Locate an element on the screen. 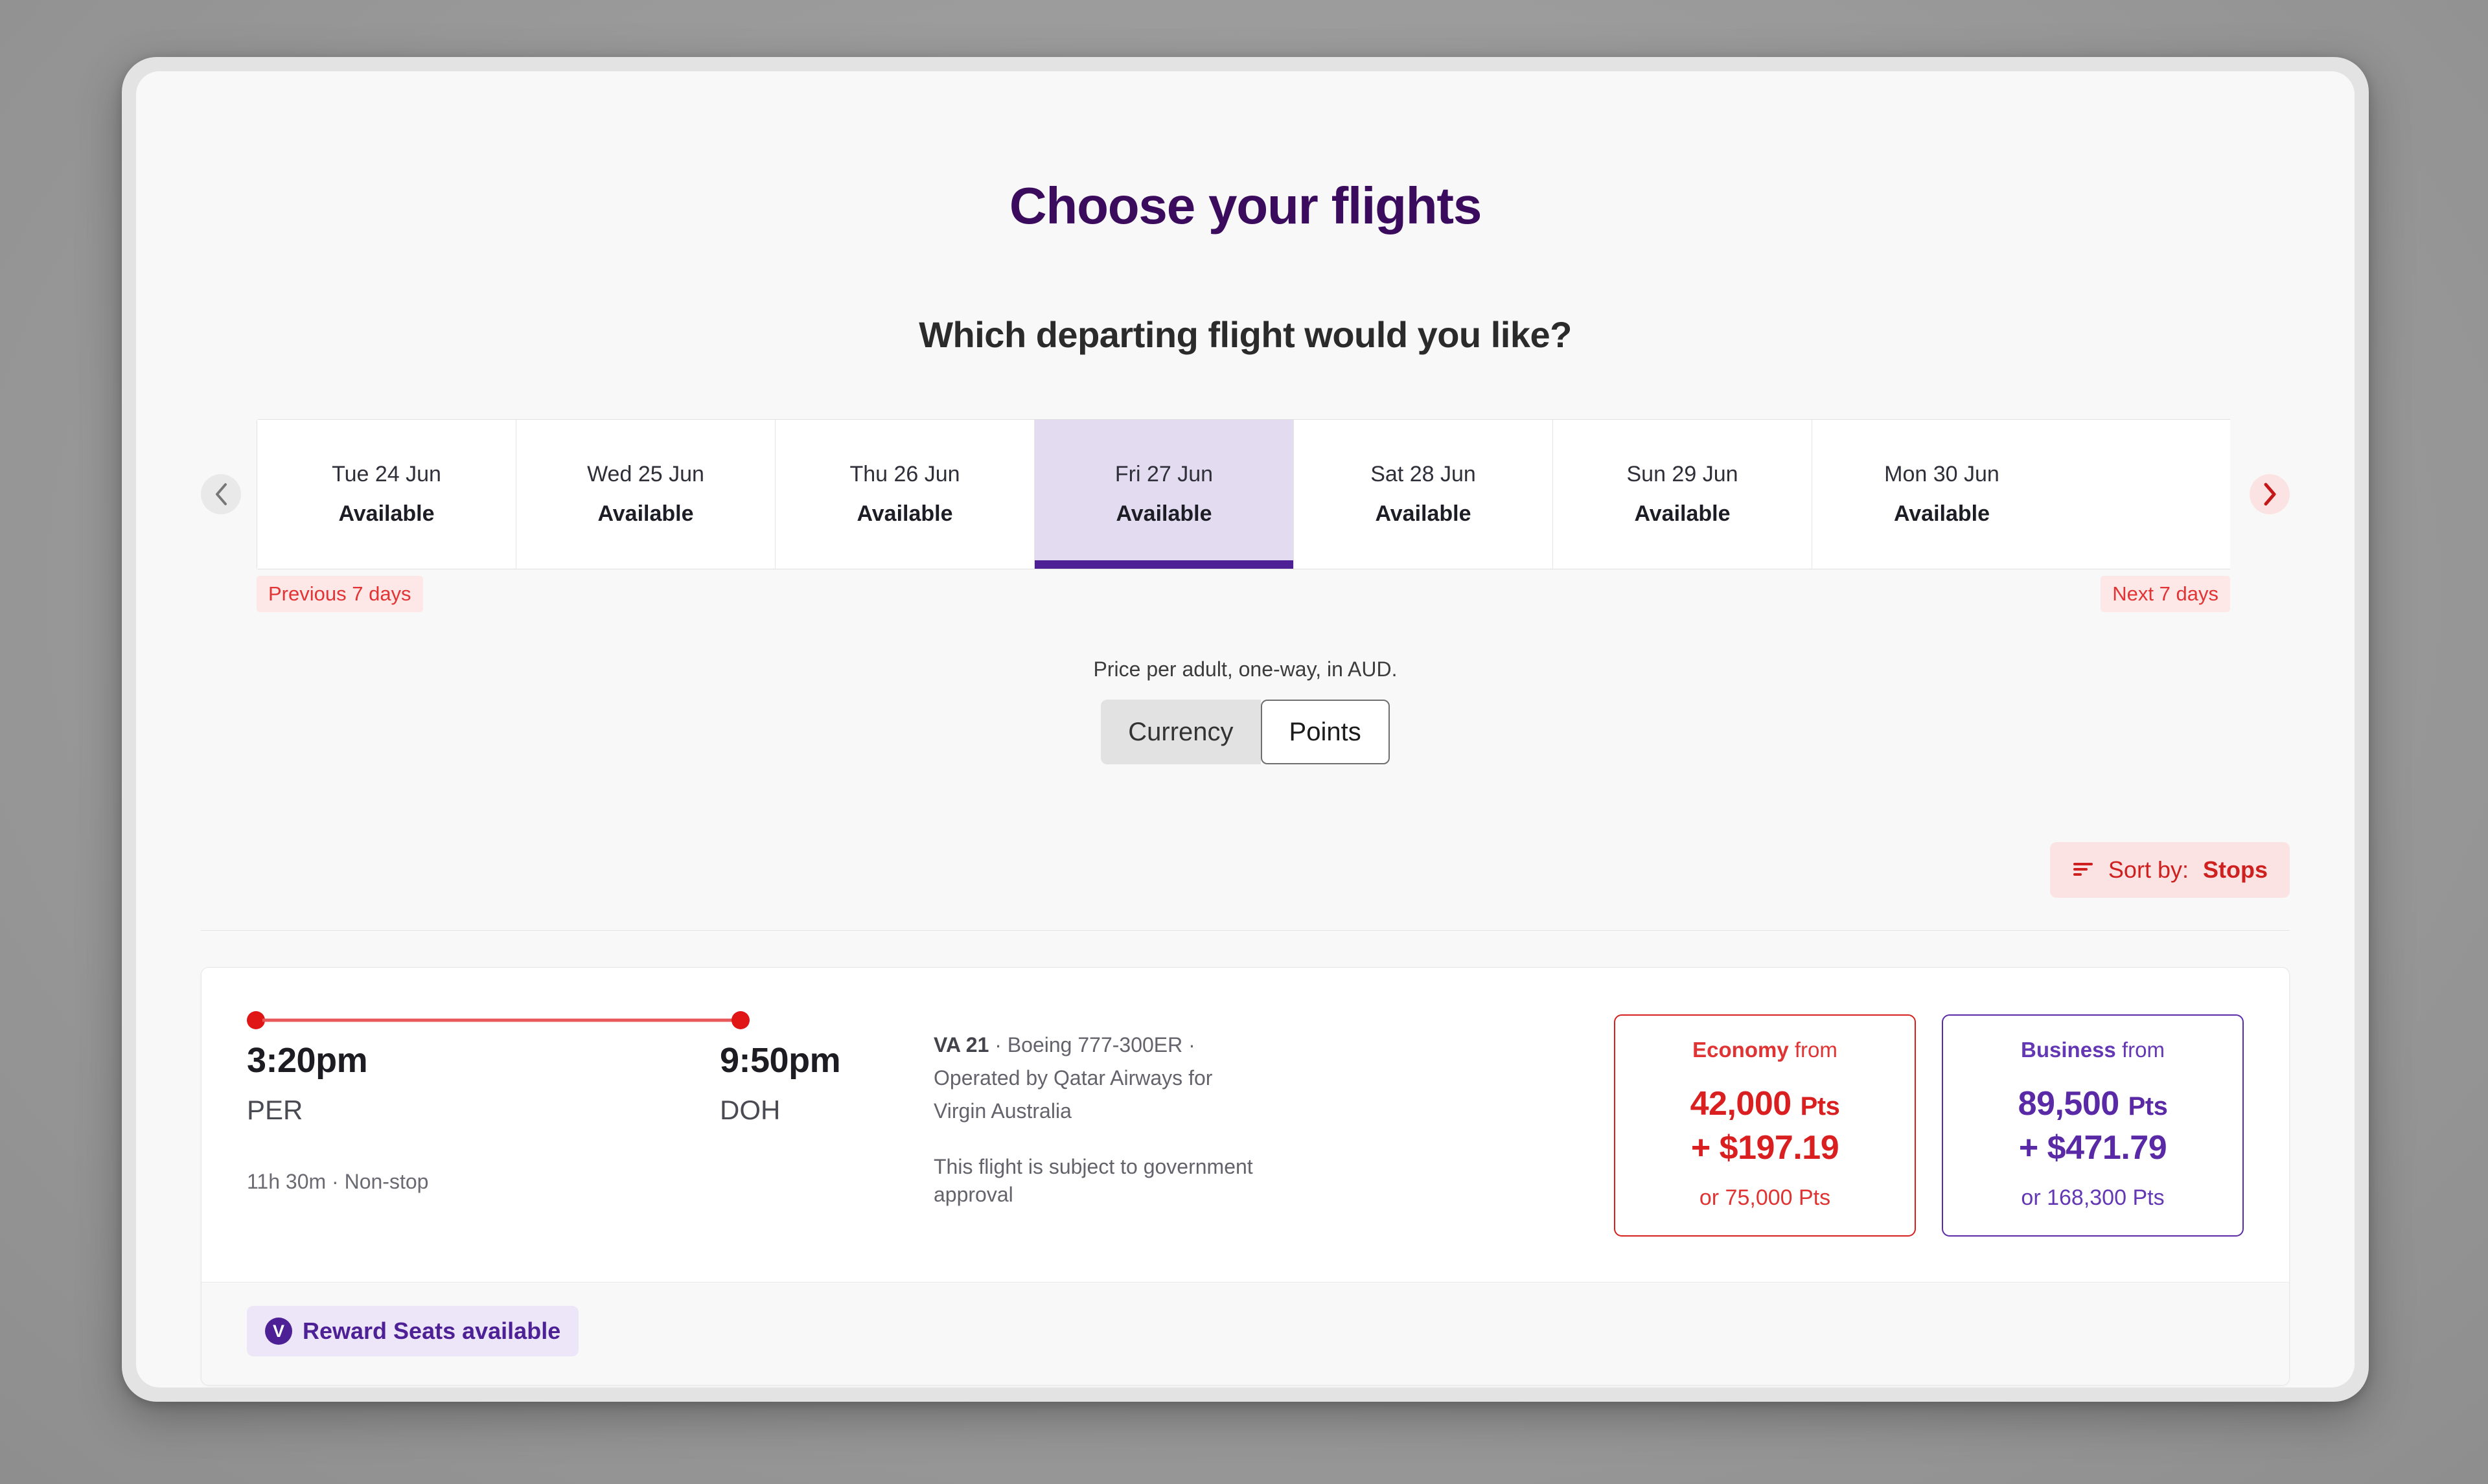 This screenshot has width=2488, height=1484. arrival-block: 9:50pm DOH is located at coordinates (780, 1083).